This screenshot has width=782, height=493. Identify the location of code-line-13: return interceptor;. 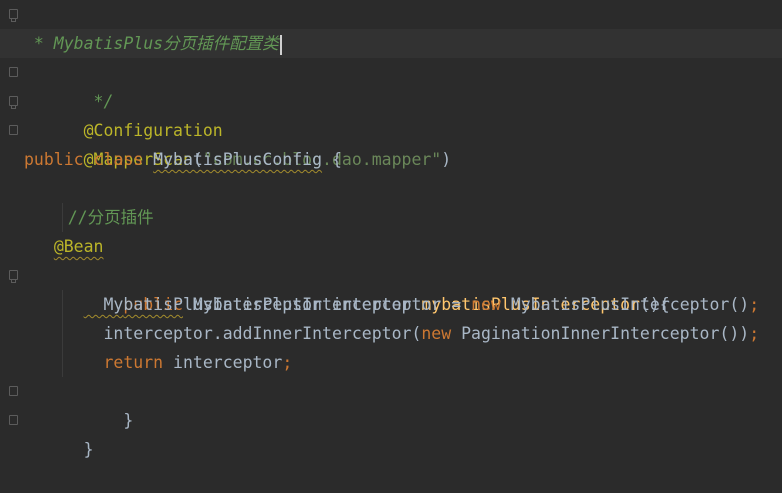
(391, 362).